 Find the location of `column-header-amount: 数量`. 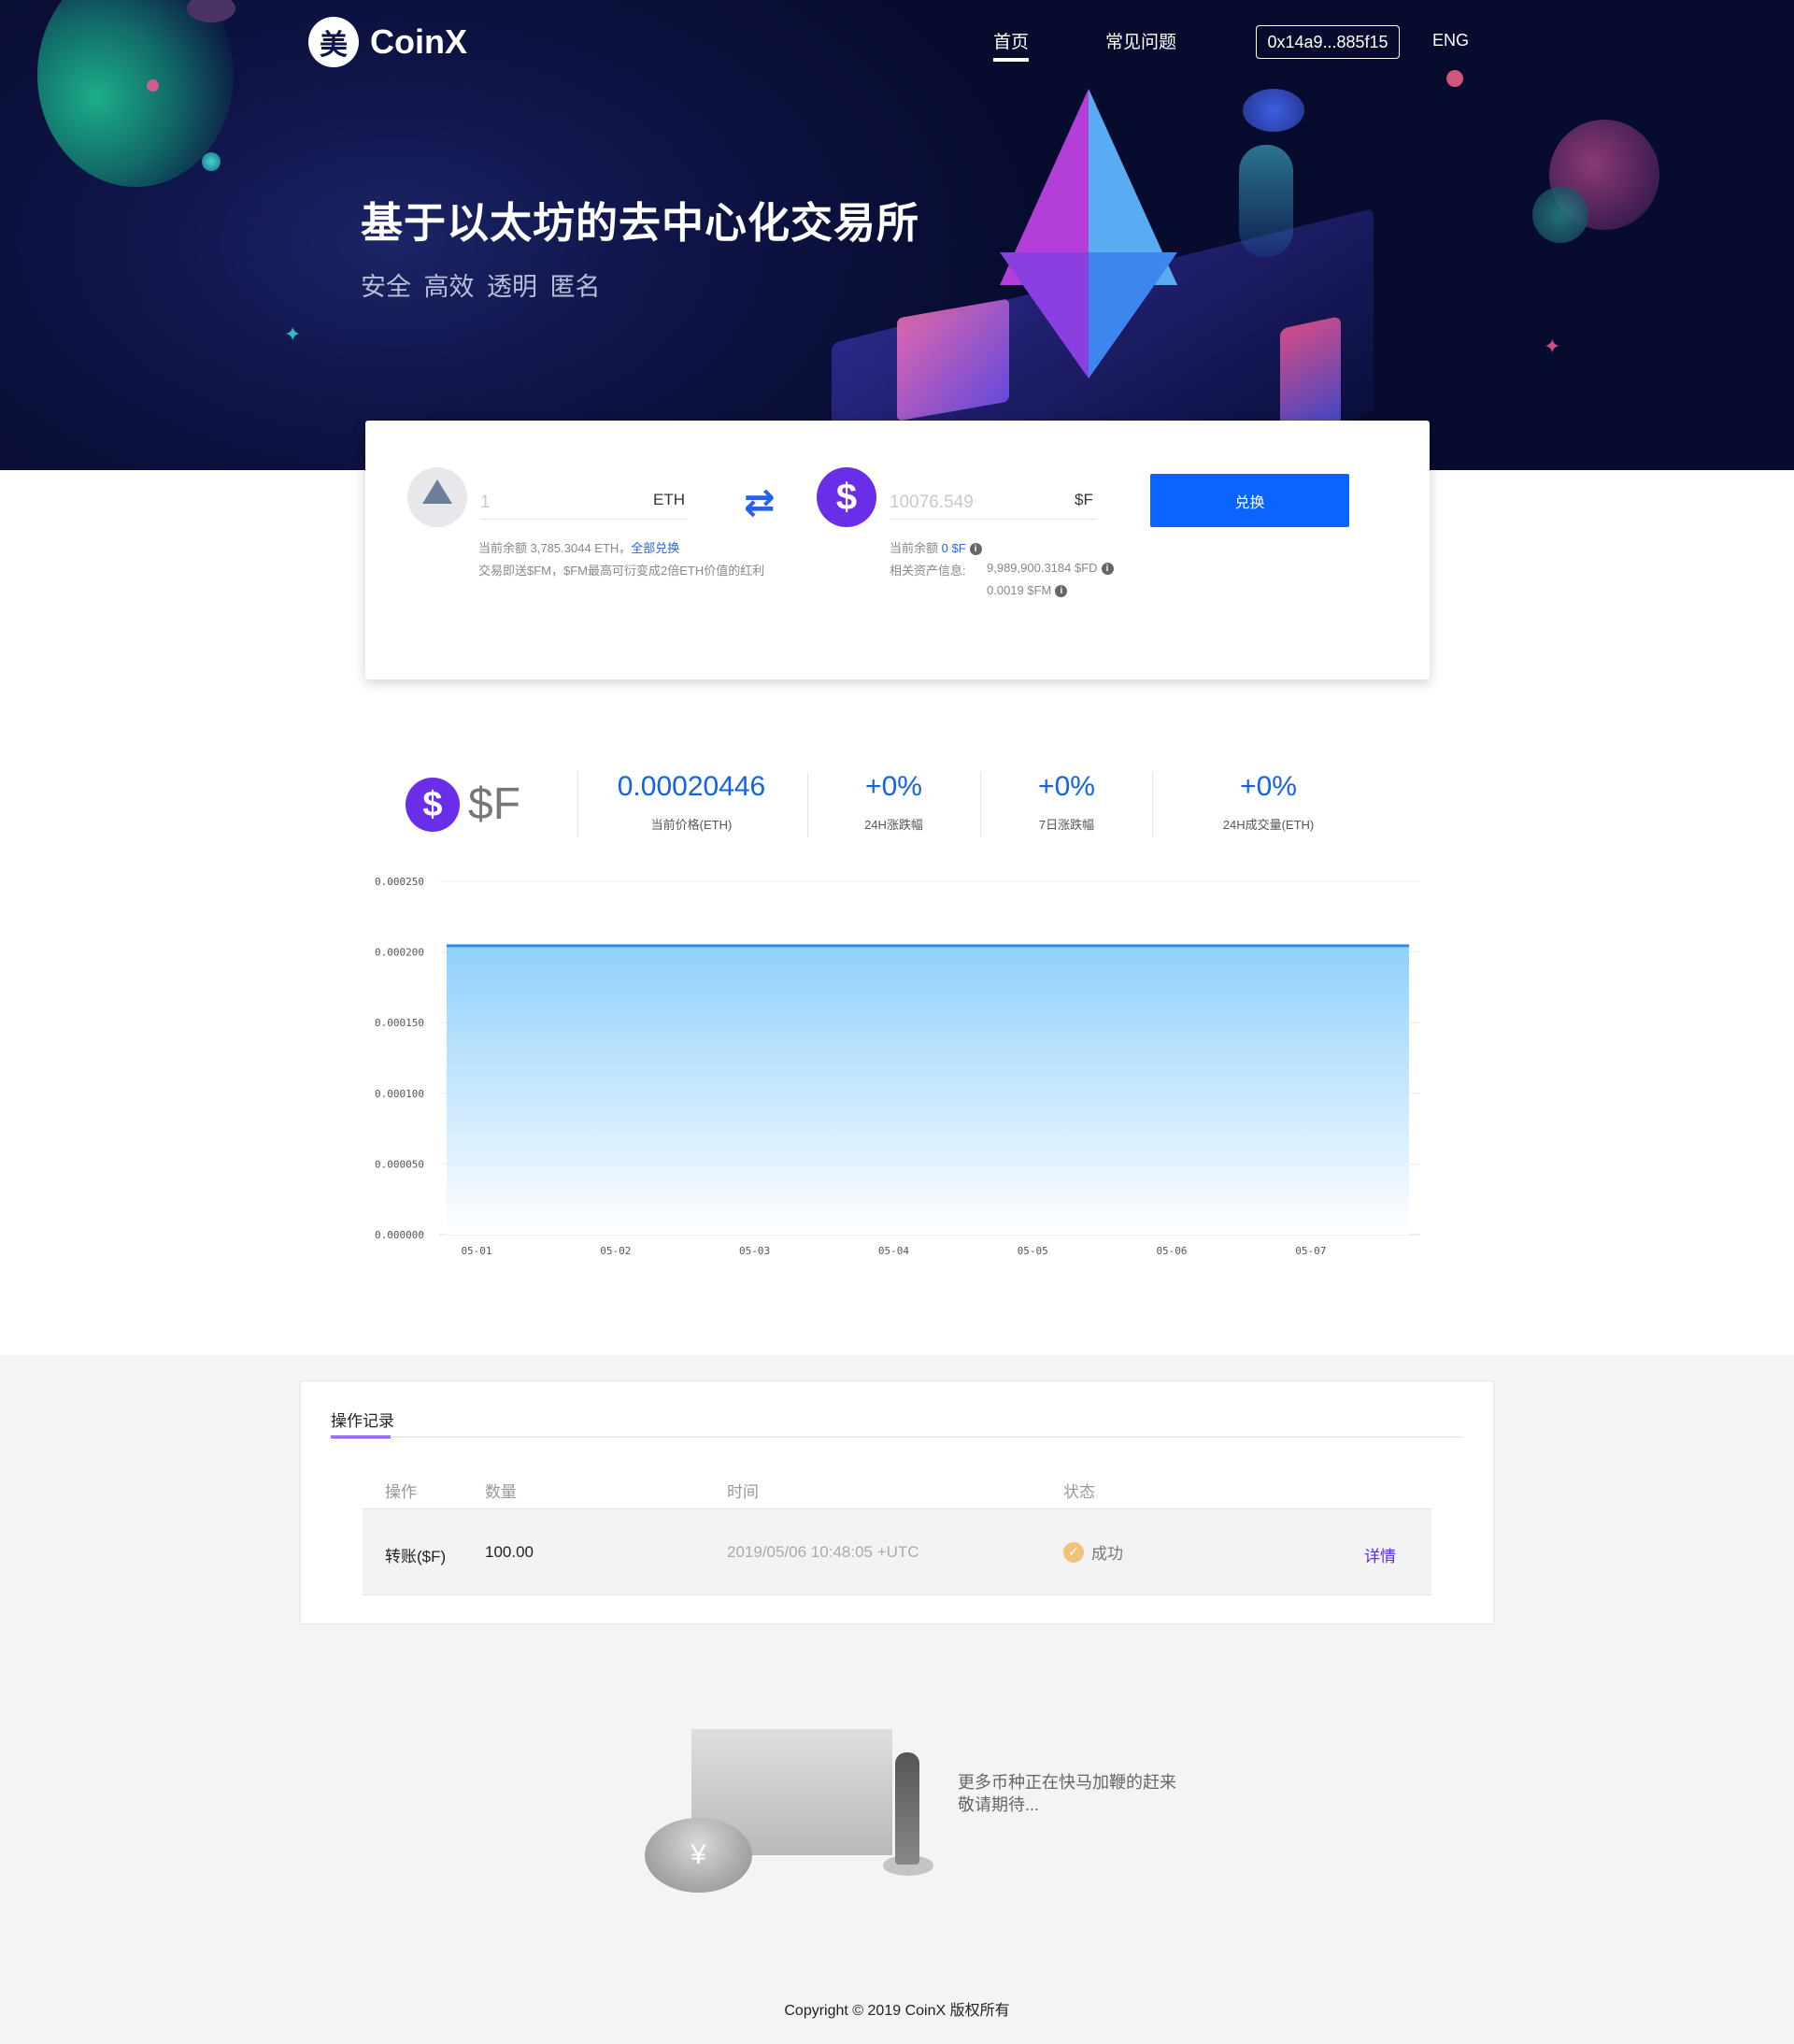

column-header-amount: 数量 is located at coordinates (501, 1492).